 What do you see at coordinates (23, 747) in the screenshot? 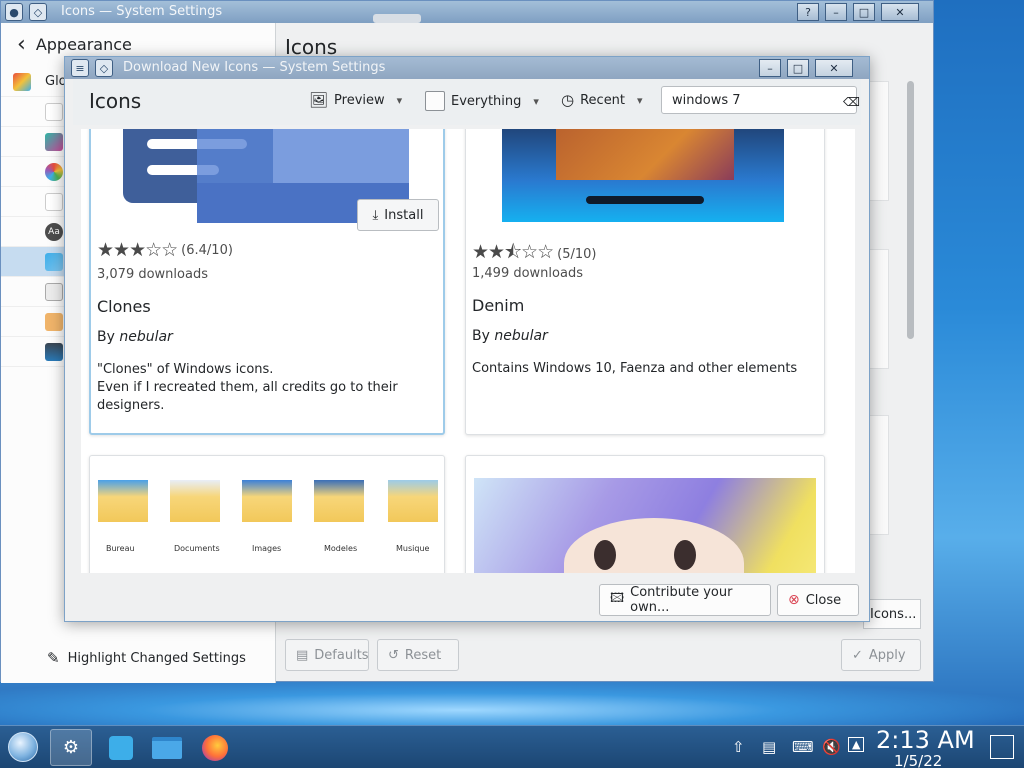
I see `start-menu-button` at bounding box center [23, 747].